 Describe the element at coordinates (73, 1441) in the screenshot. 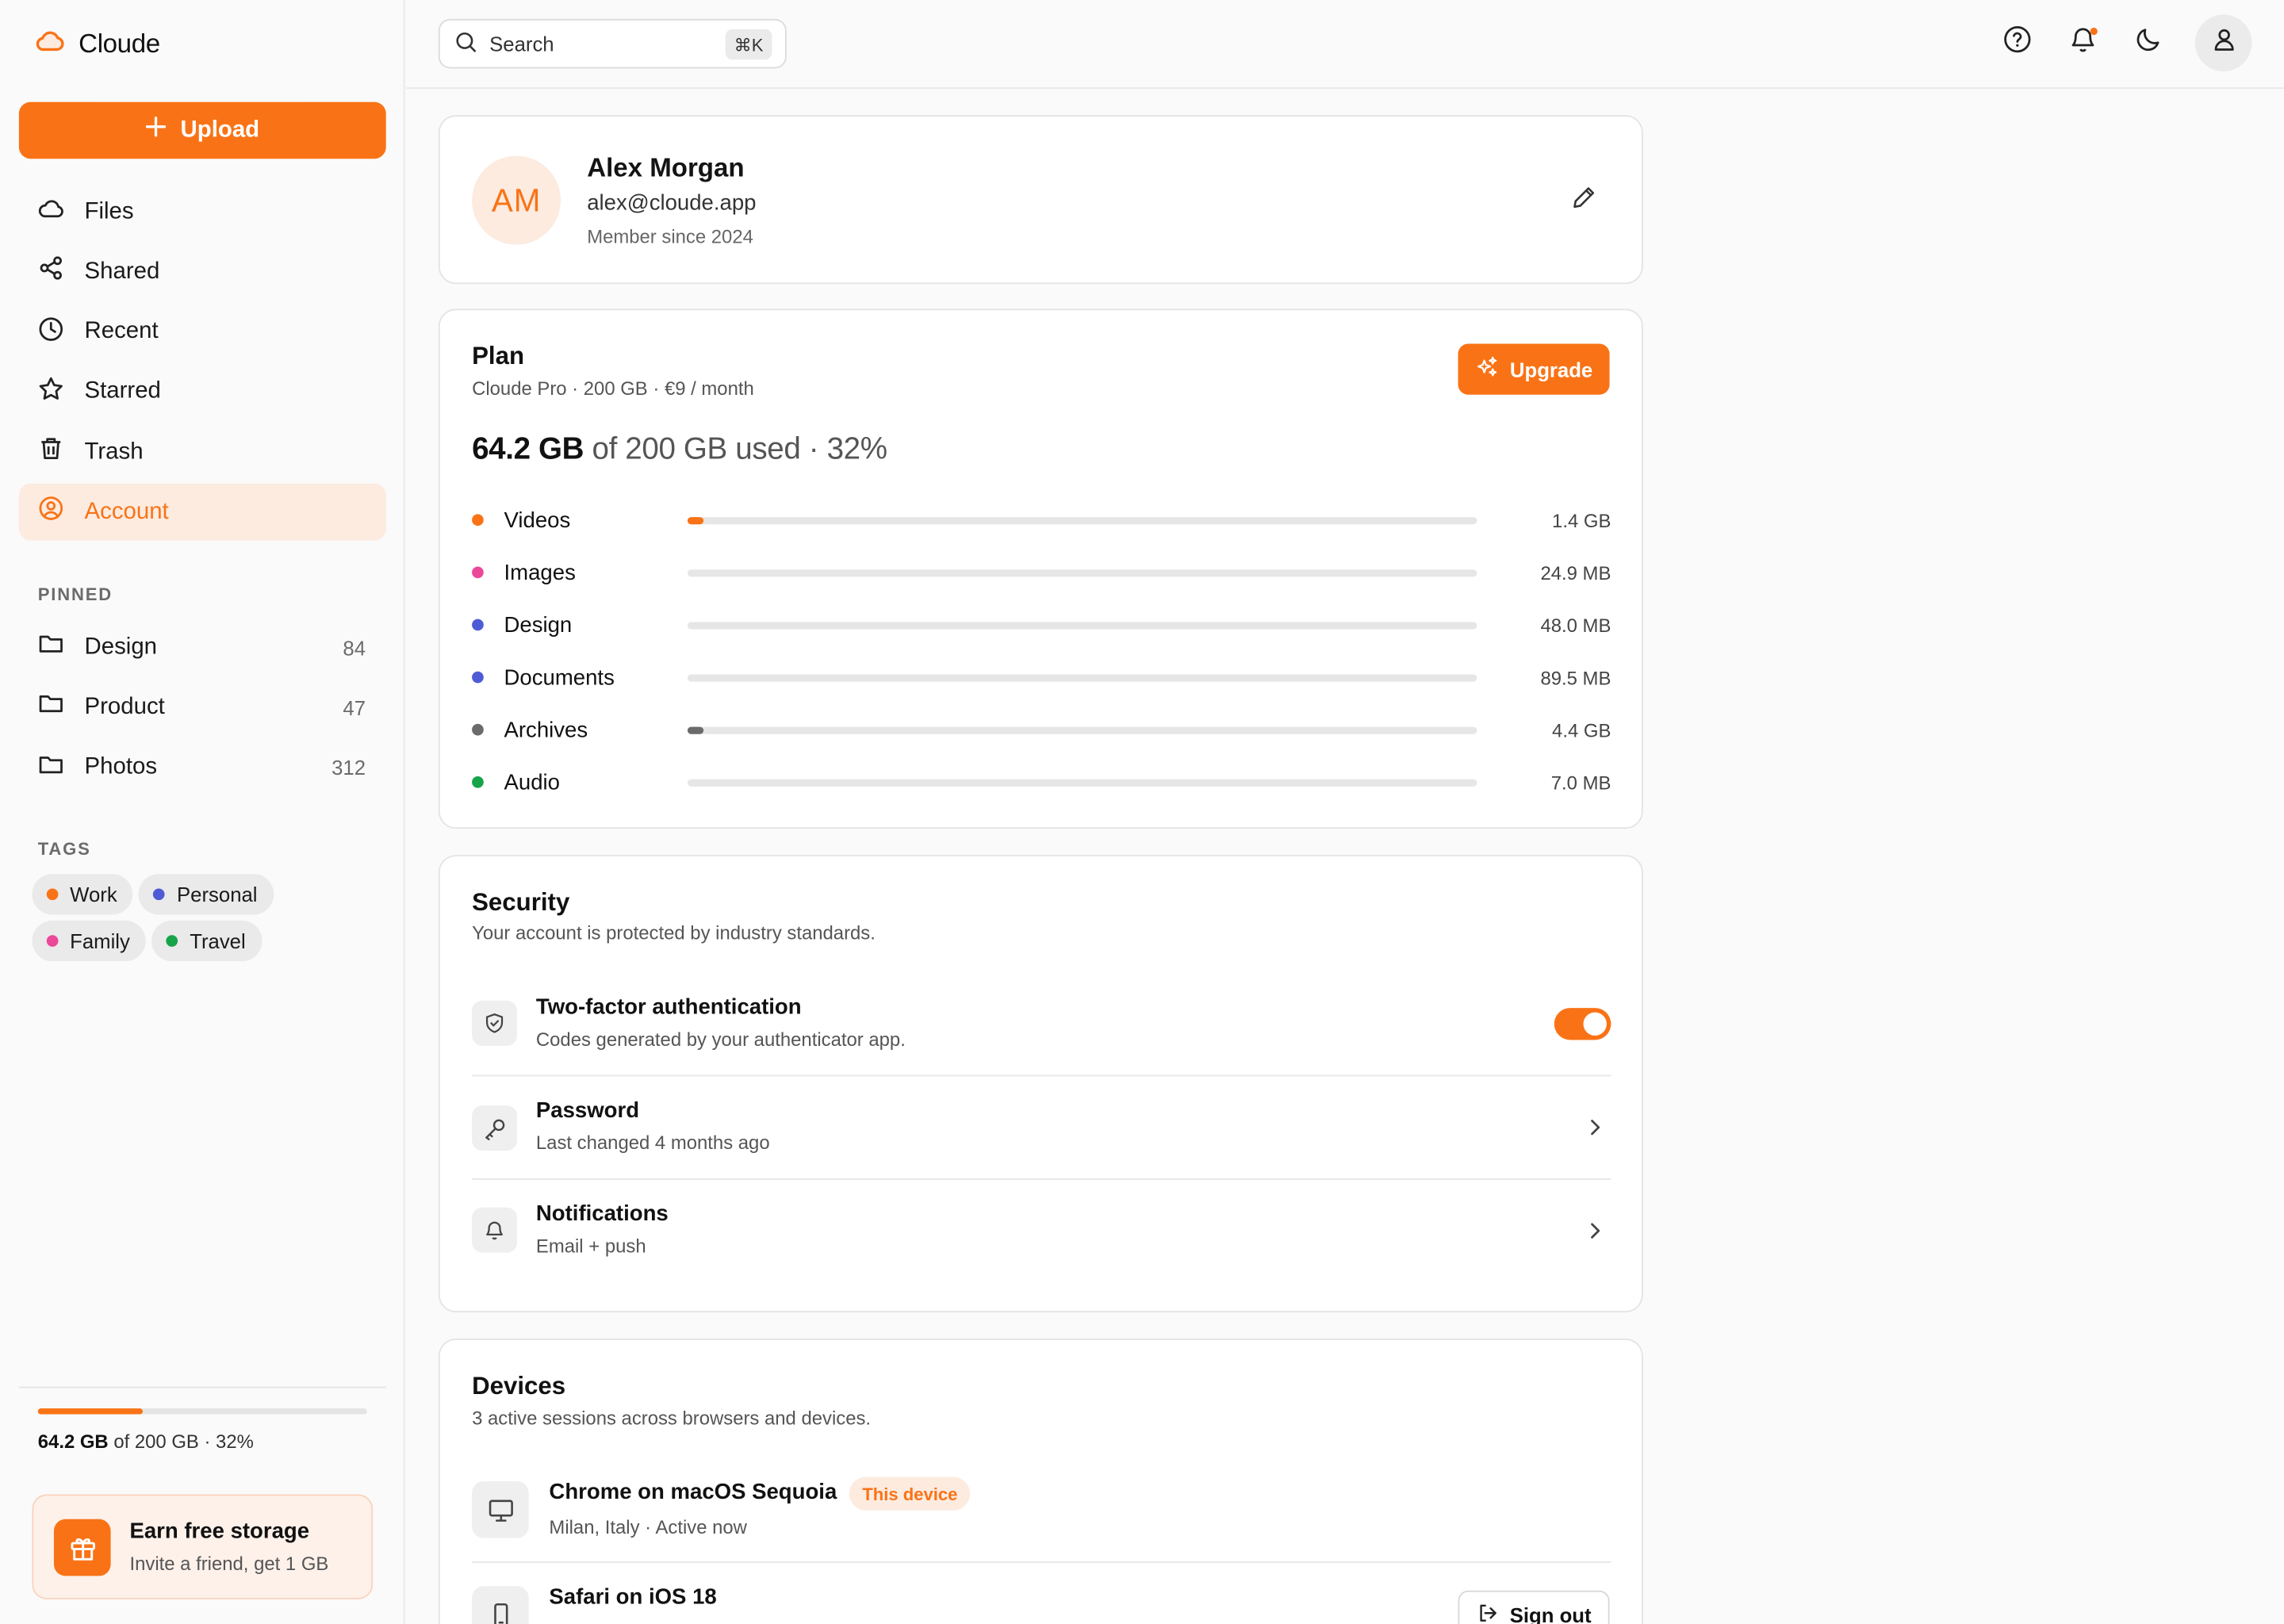

I see `storage-used: 64.2 GB` at that location.